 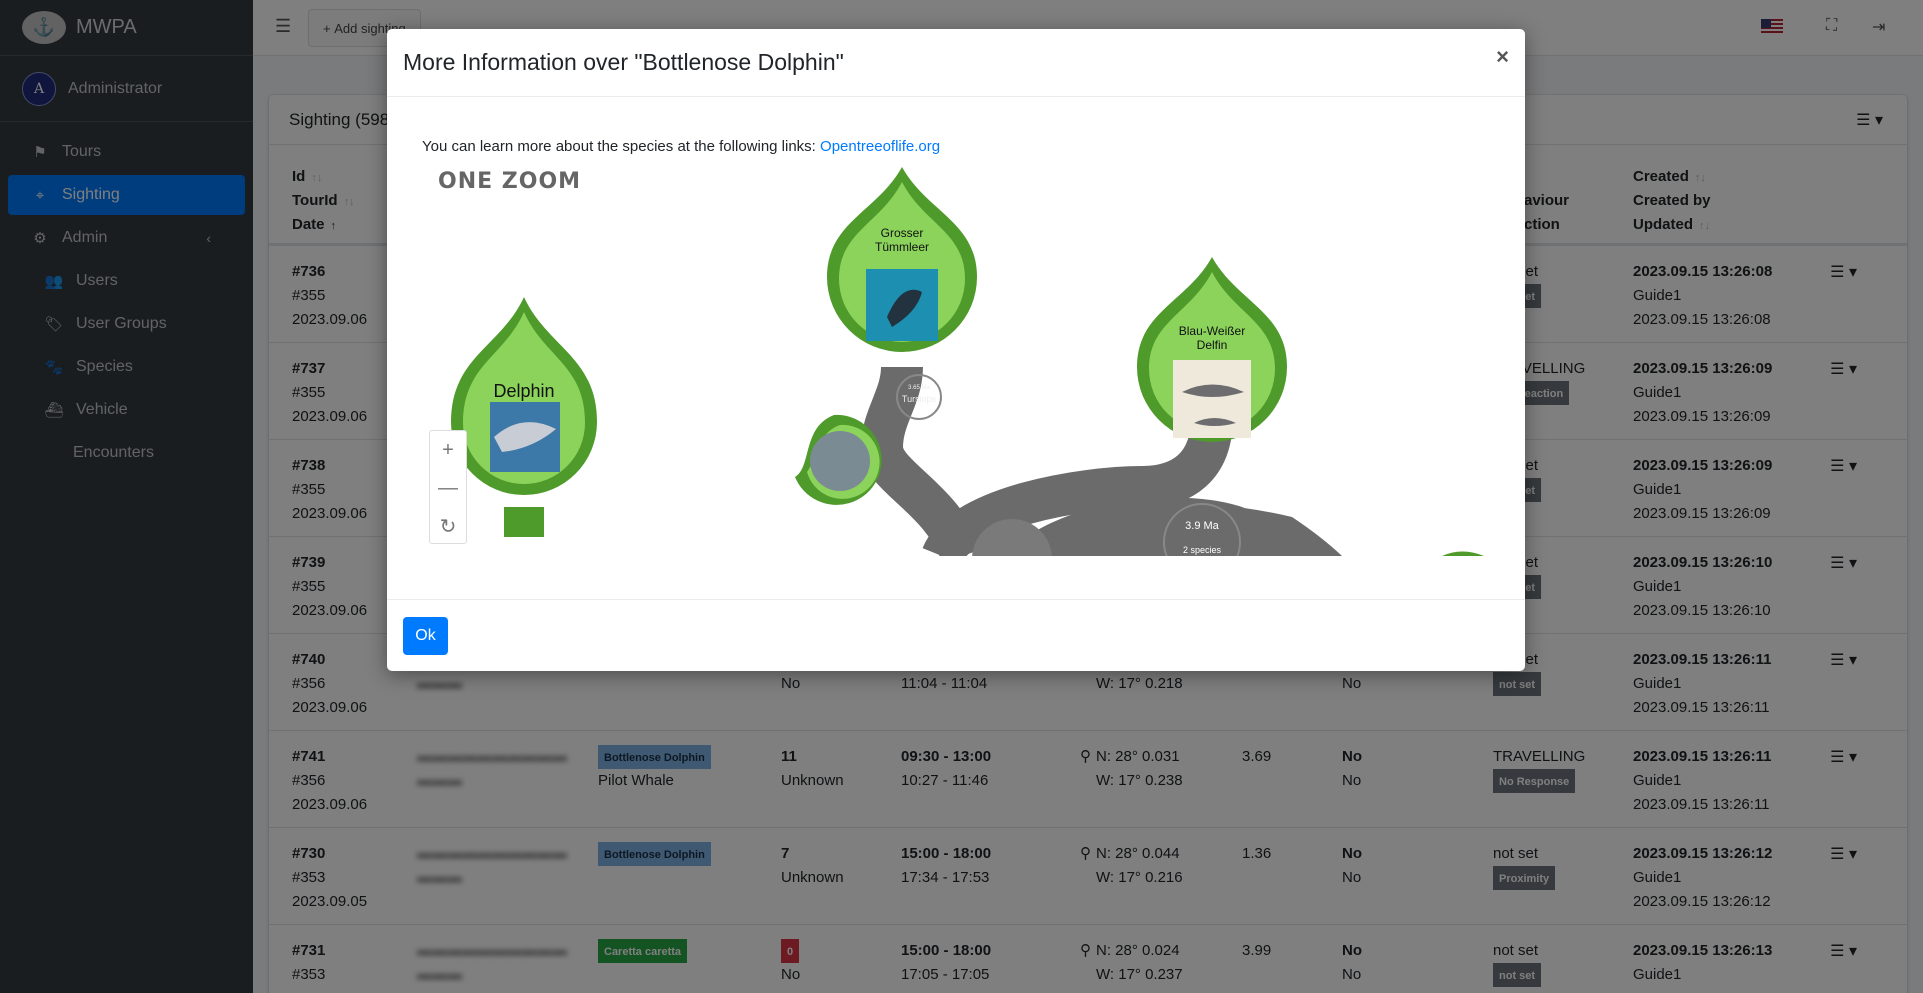 What do you see at coordinates (880, 146) in the screenshot?
I see `opentreeoflife-link: Opentreeoflife.org` at bounding box center [880, 146].